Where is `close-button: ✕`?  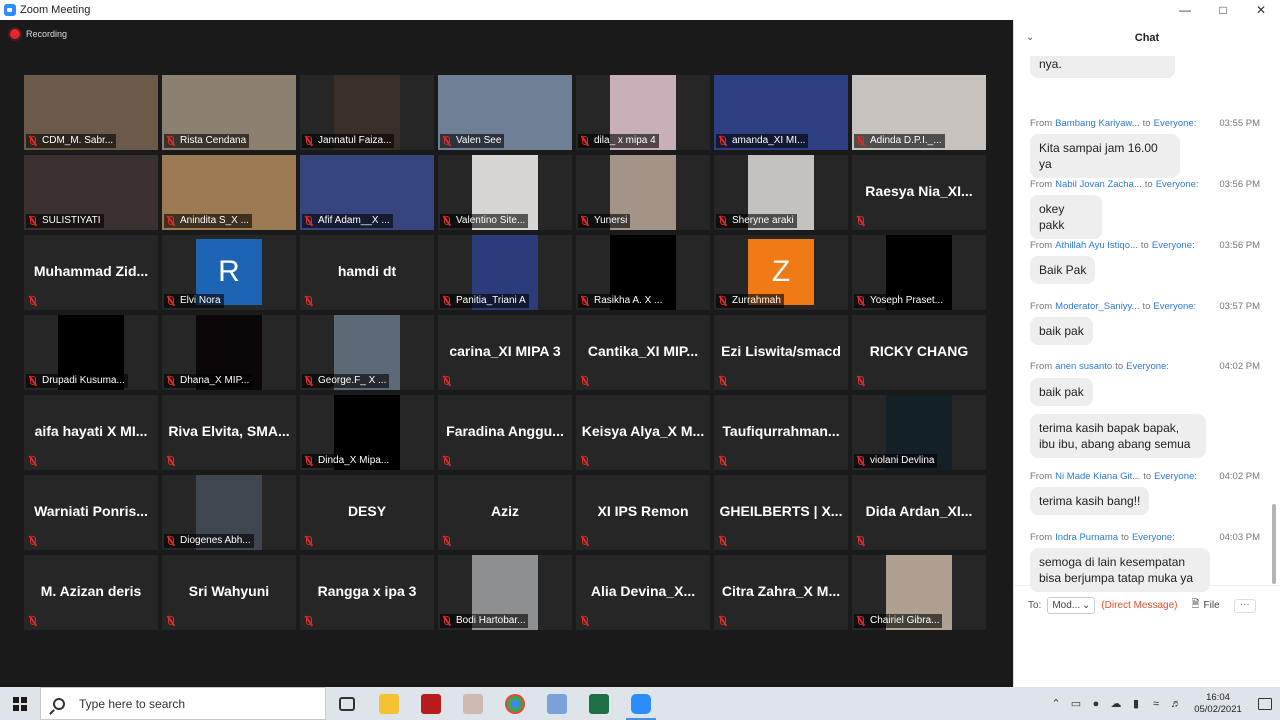
close-button: ✕ is located at coordinates (1261, 10).